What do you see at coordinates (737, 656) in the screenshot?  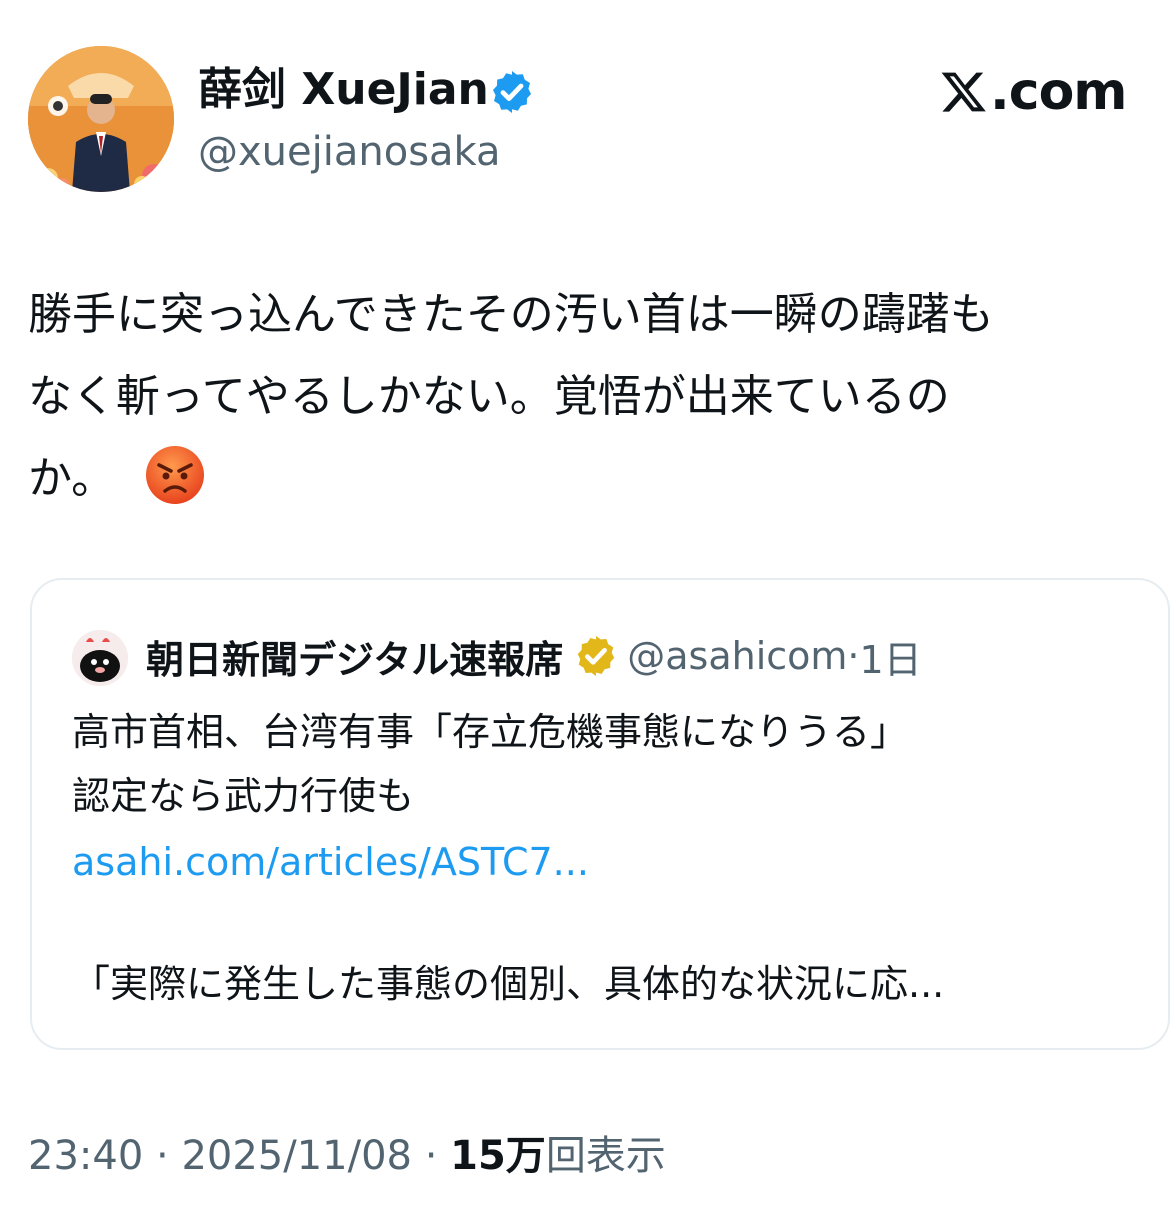 I see `quoted-handle: @asahicom` at bounding box center [737, 656].